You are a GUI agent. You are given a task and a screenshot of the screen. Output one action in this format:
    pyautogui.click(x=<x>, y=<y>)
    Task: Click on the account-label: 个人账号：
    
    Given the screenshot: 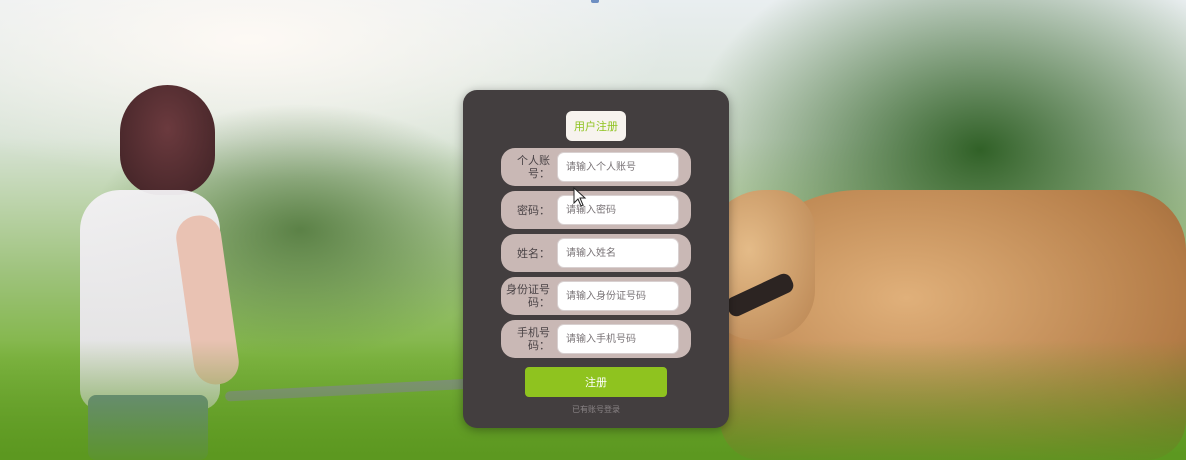 What is the action you would take?
    pyautogui.click(x=533, y=167)
    